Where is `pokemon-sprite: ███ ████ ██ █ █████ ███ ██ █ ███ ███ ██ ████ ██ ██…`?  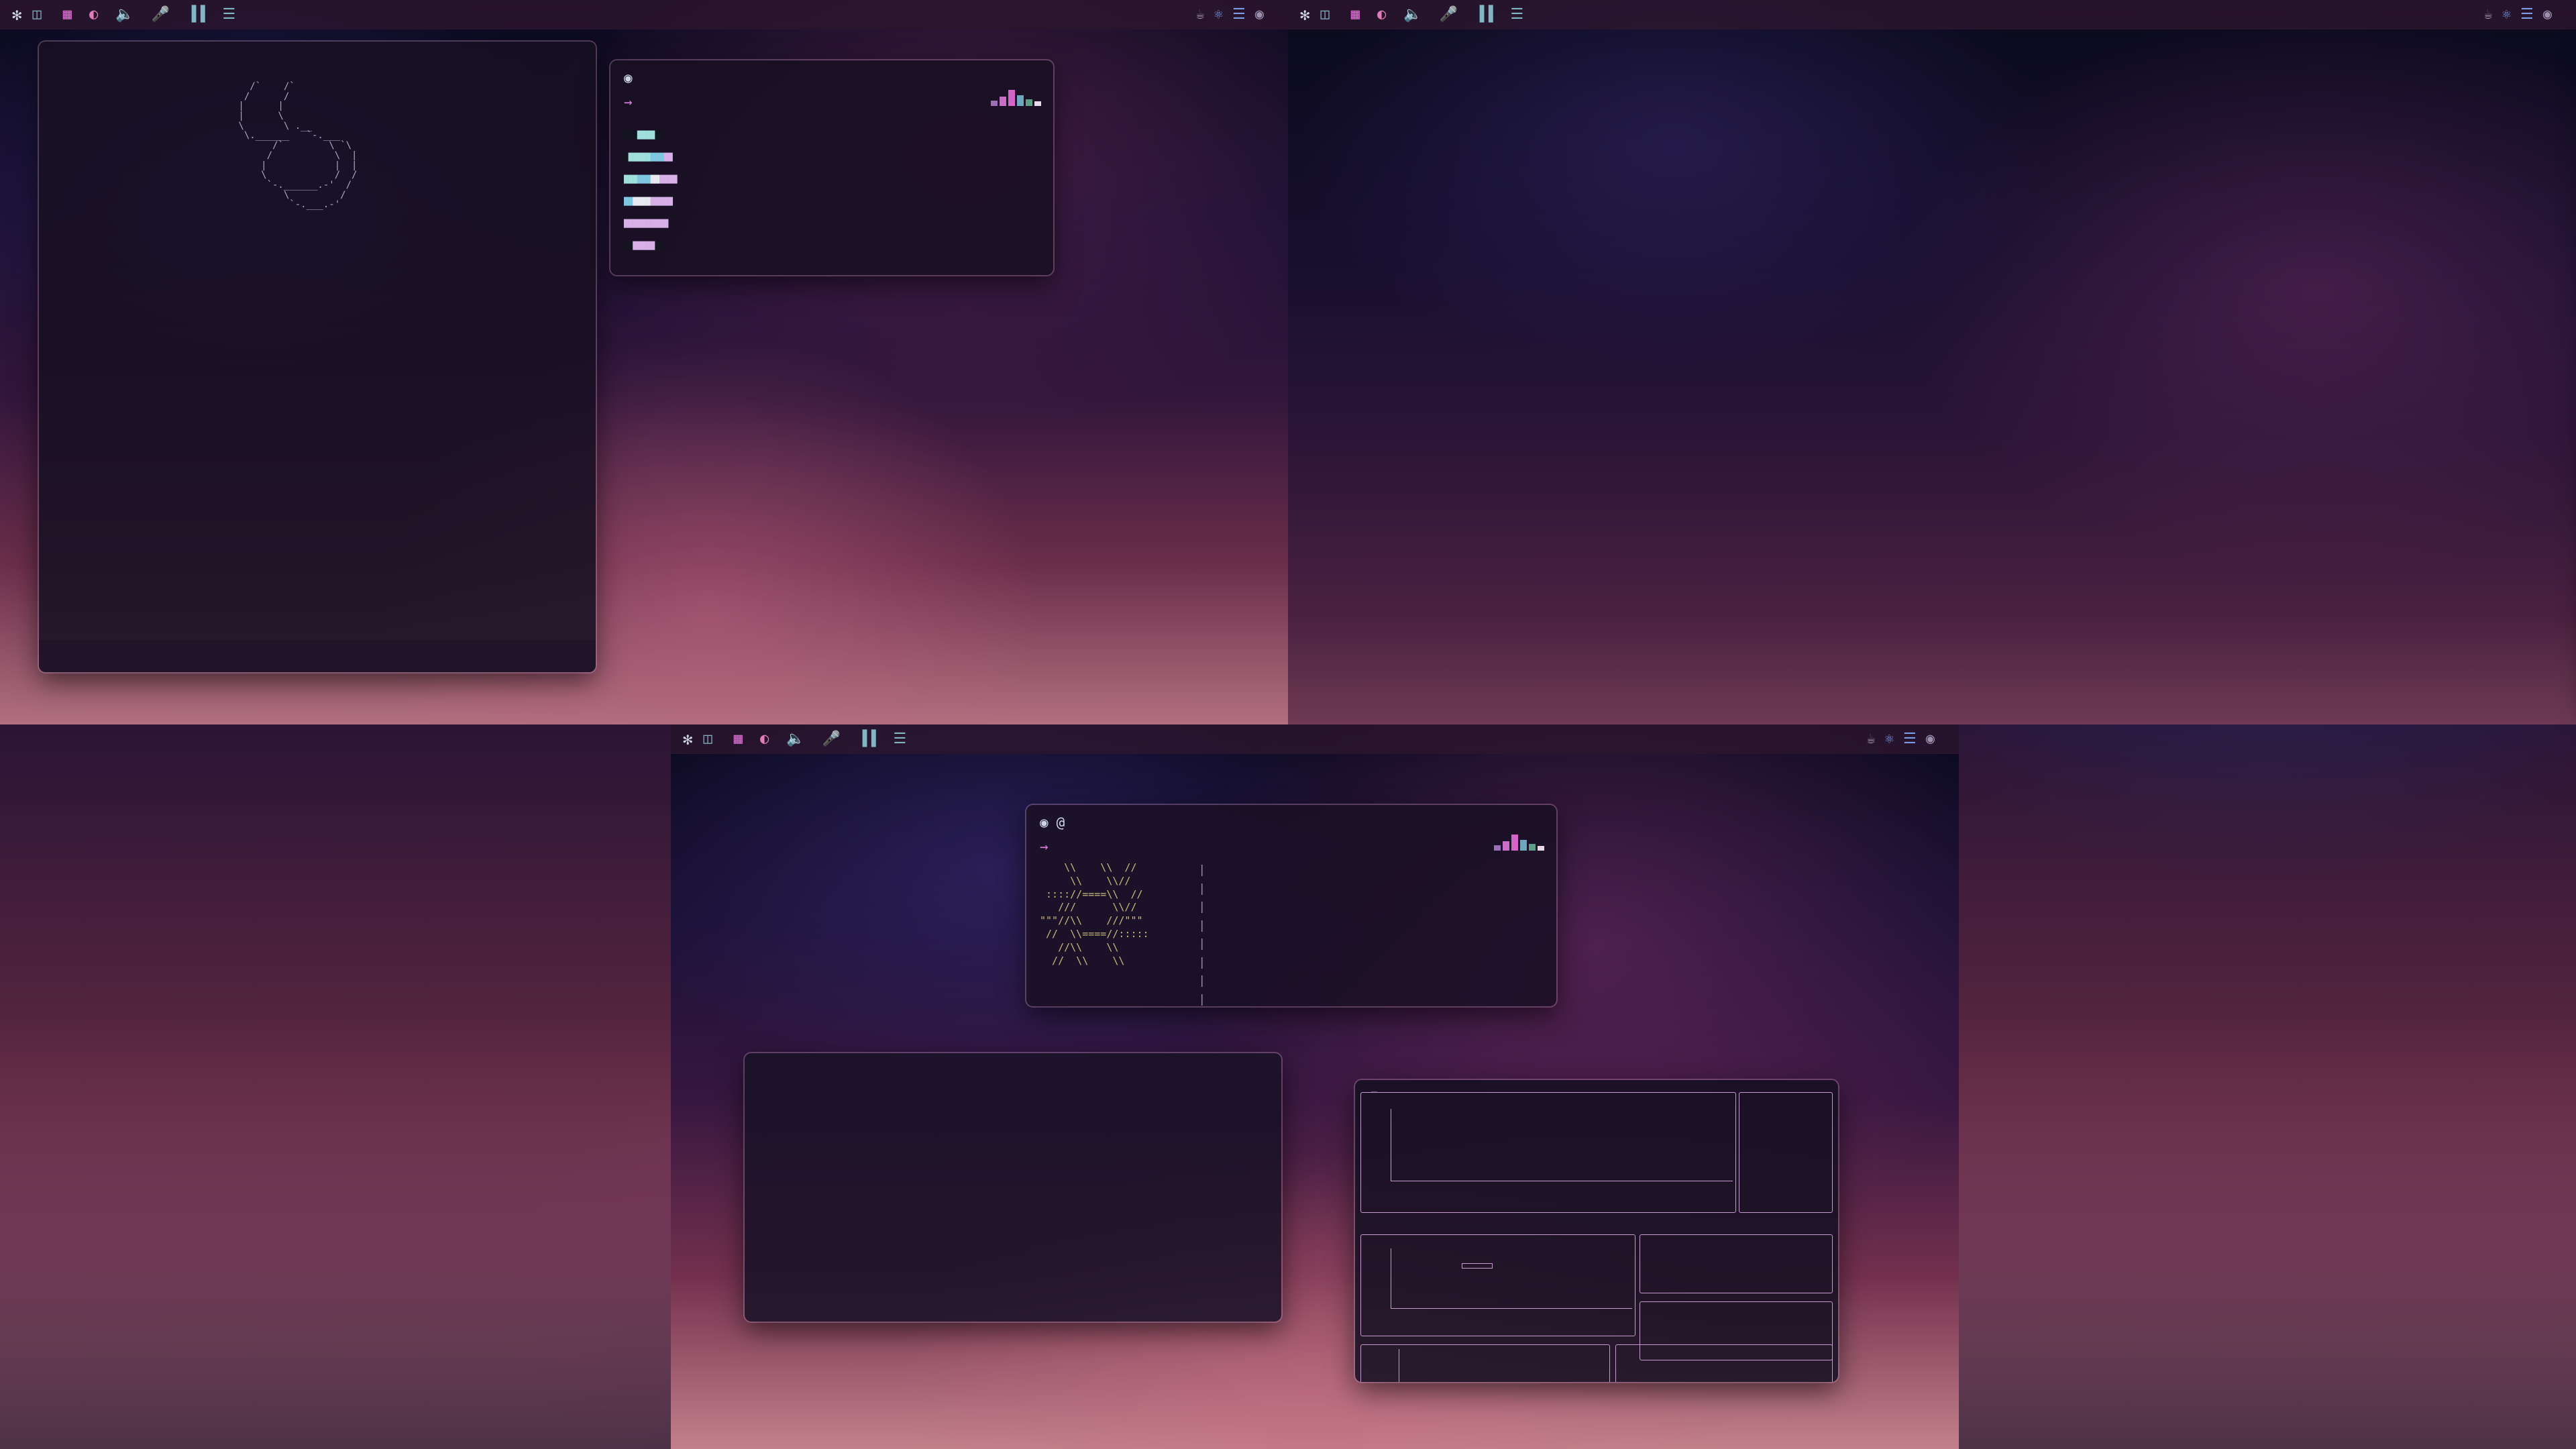
pokemon-sprite: ███ ████ ██ █ █████ ███ ██ █ ███ ███ ██ ████ ██ ██… is located at coordinates (651, 190).